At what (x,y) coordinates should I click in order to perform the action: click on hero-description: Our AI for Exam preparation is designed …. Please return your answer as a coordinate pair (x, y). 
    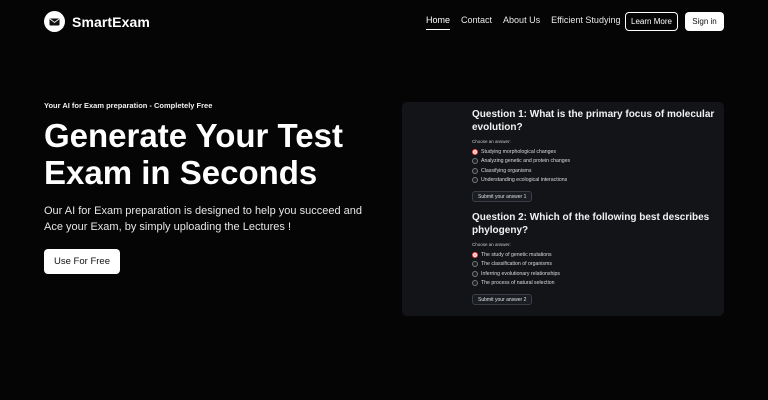
    Looking at the image, I should click on (203, 219).